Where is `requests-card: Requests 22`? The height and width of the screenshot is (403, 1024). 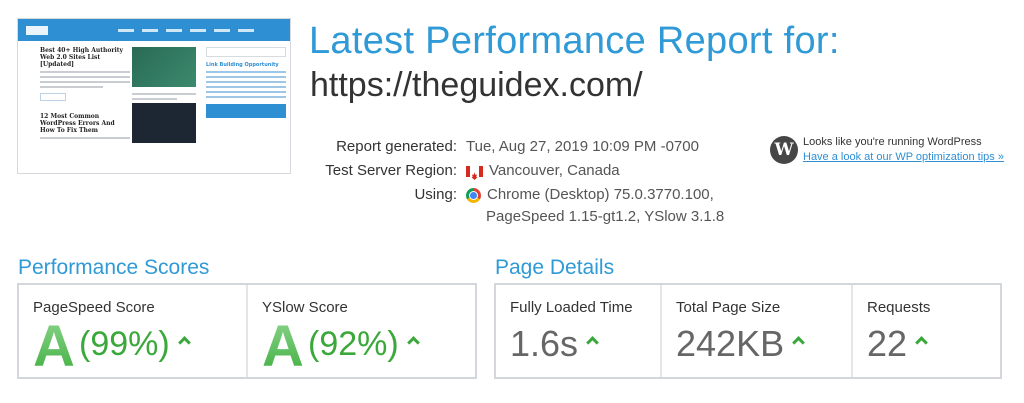 requests-card: Requests 22 is located at coordinates (926, 331).